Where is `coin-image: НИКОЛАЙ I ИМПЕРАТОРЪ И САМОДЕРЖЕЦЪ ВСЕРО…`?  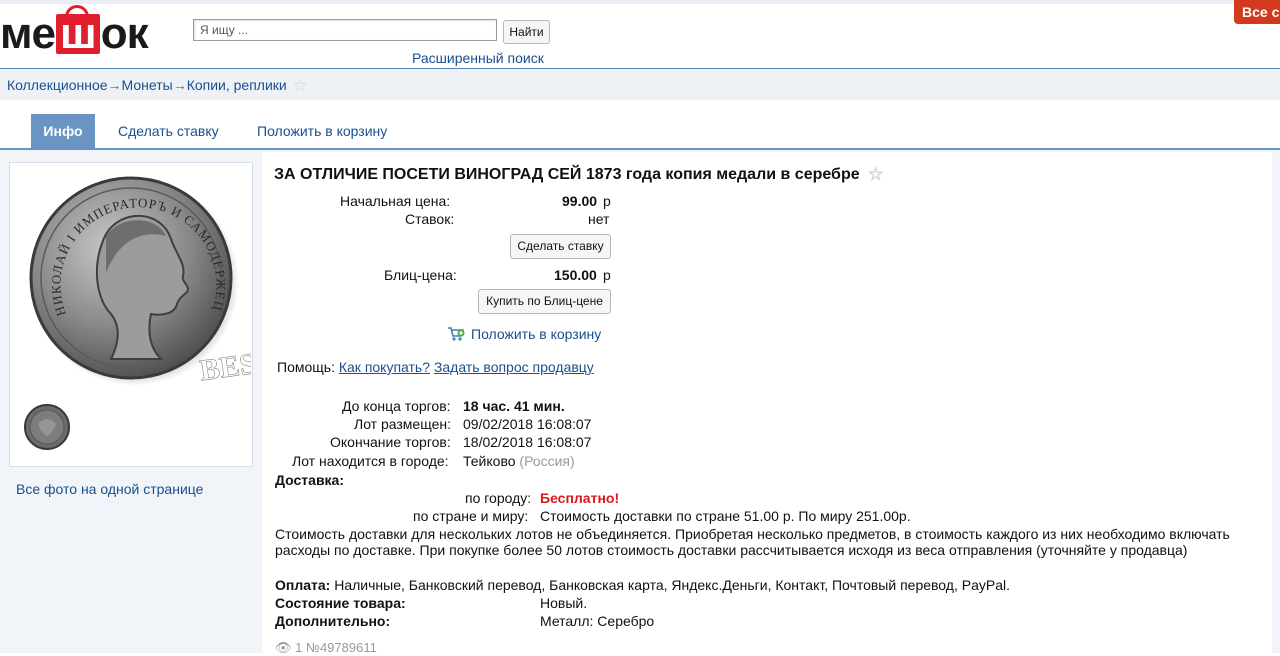 coin-image: НИКОЛАЙ I ИМПЕРАТОРЪ И САМОДЕРЖЕЦЪ ВСЕРО… is located at coordinates (131, 276).